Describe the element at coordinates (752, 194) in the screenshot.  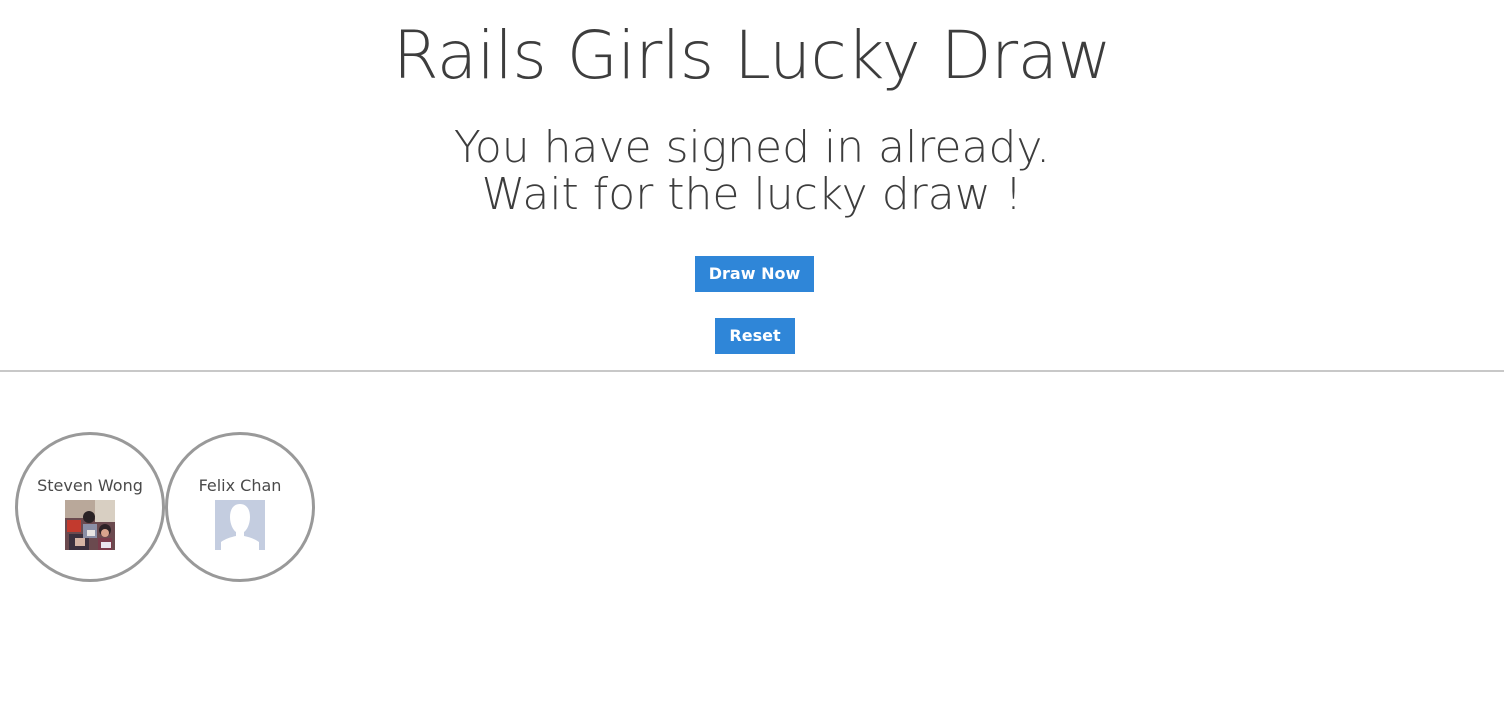
I see `status-line-wait: Wait for the lucky draw !` at that location.